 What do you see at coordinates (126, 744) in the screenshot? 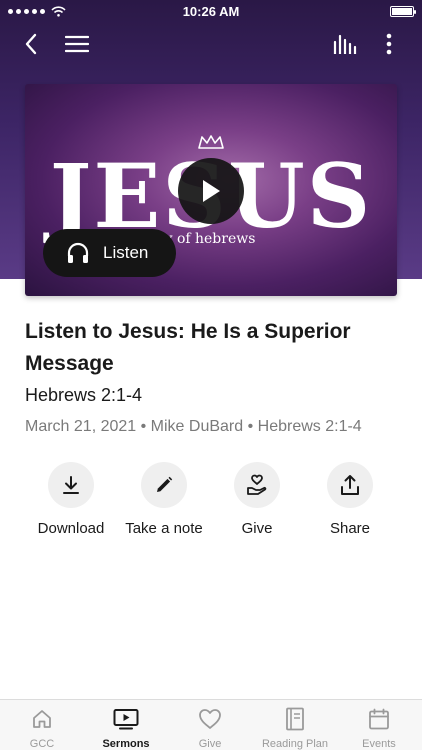
I see `tab-sermons-label: Sermons` at bounding box center [126, 744].